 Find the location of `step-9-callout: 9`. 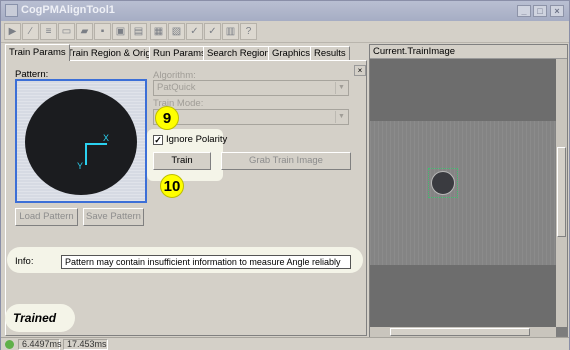

step-9-callout: 9 is located at coordinates (167, 118).